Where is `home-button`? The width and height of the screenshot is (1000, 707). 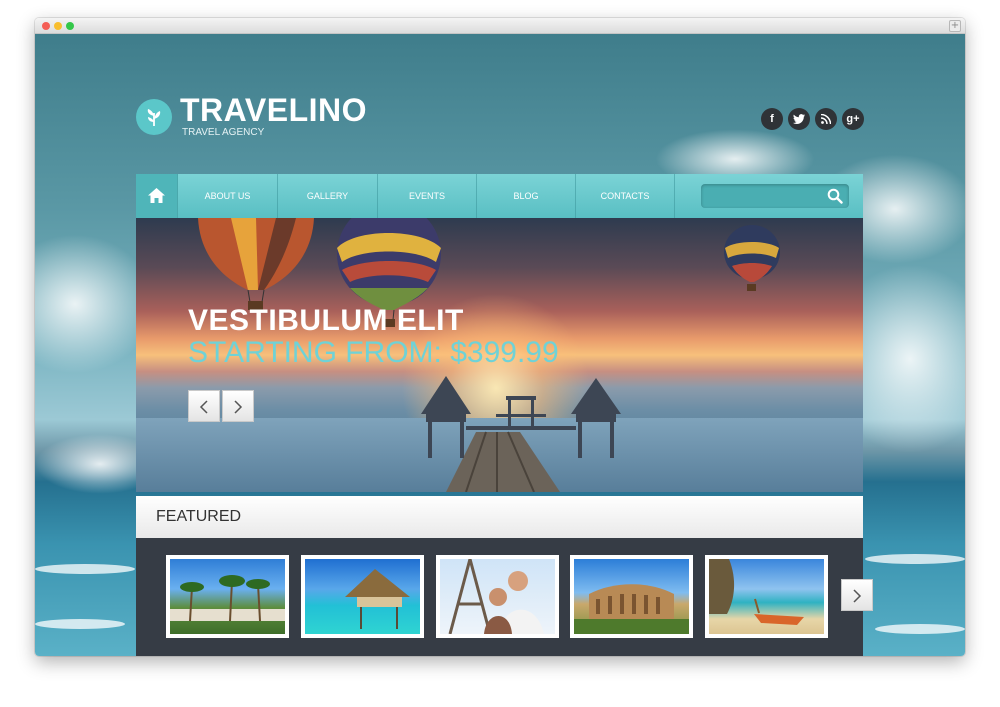
home-button is located at coordinates (157, 196).